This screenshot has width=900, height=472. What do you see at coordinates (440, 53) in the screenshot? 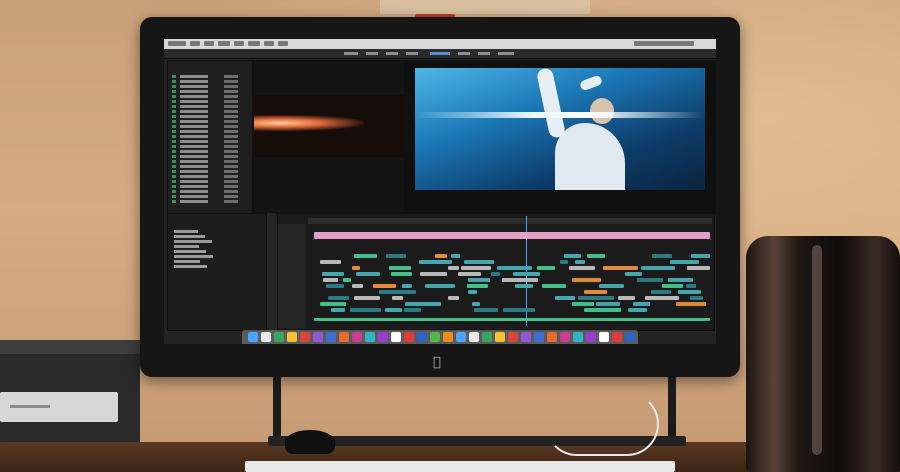
I see `workspace-tab-active` at bounding box center [440, 53].